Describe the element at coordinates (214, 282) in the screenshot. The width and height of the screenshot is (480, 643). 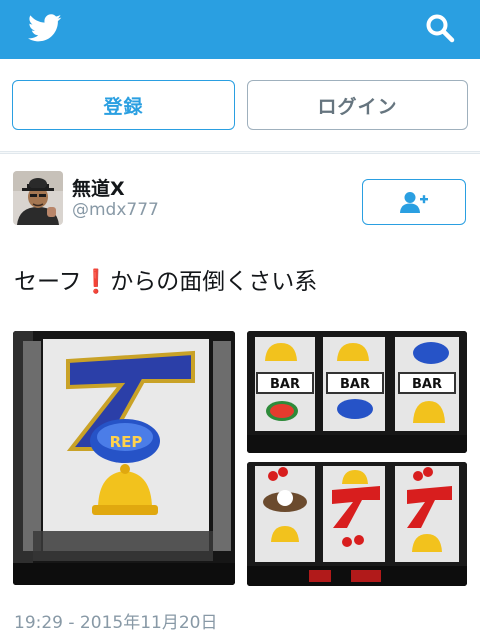
I see `tweet-text-end: からの面倒くさい系` at that location.